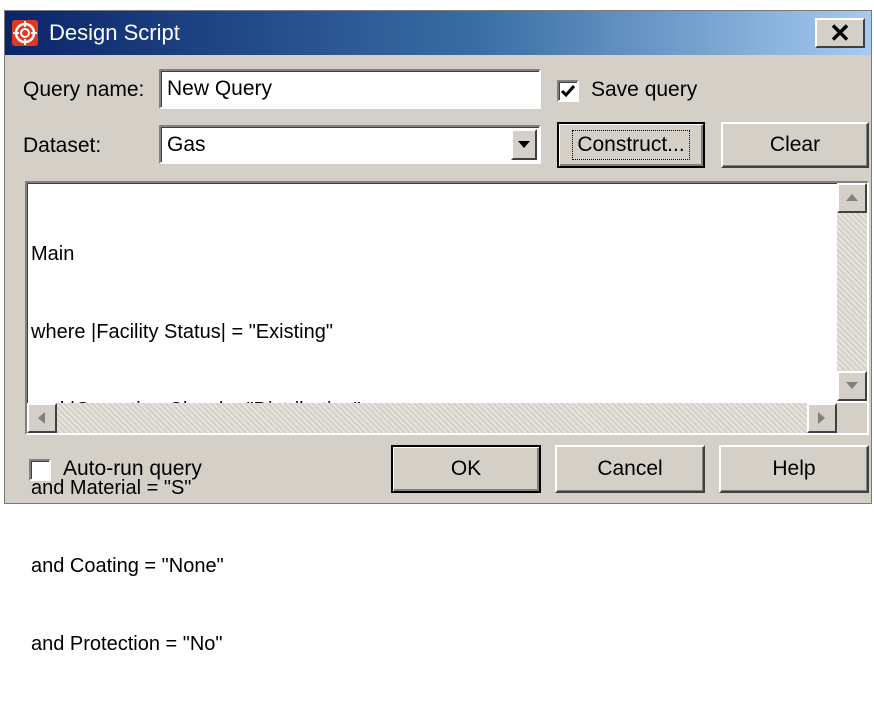 This screenshot has width=874, height=709. Describe the element at coordinates (350, 144) in the screenshot. I see `dataset-select: Gas` at that location.